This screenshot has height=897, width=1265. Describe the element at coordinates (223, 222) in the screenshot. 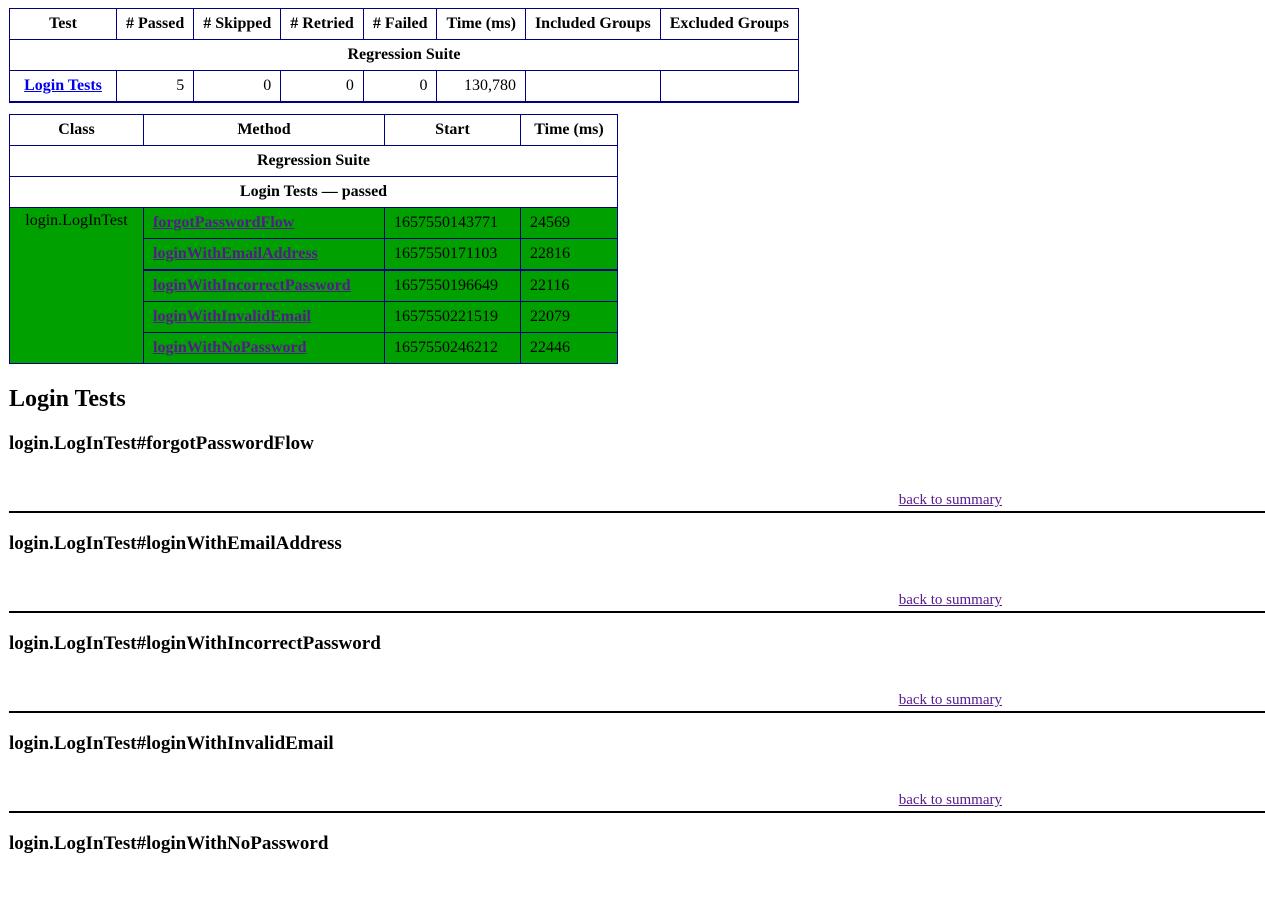

I see `method-link-forgot-password-flow: forgotPasswordFlow` at that location.